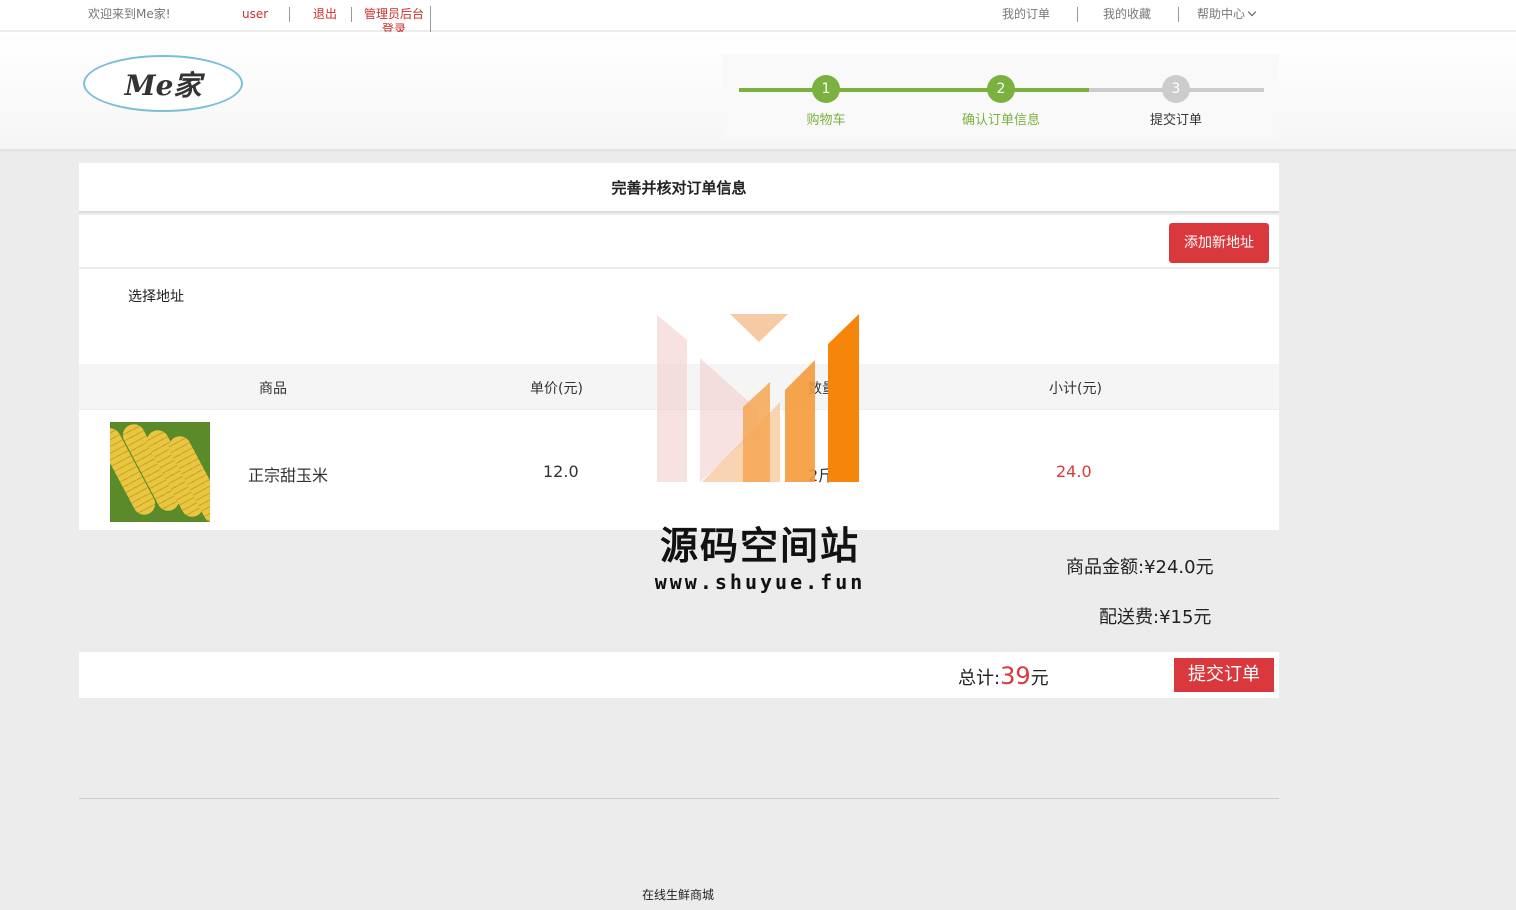 This screenshot has height=910, width=1516. What do you see at coordinates (679, 675) in the screenshot?
I see `total-bar: 总计:39元 提交订单` at bounding box center [679, 675].